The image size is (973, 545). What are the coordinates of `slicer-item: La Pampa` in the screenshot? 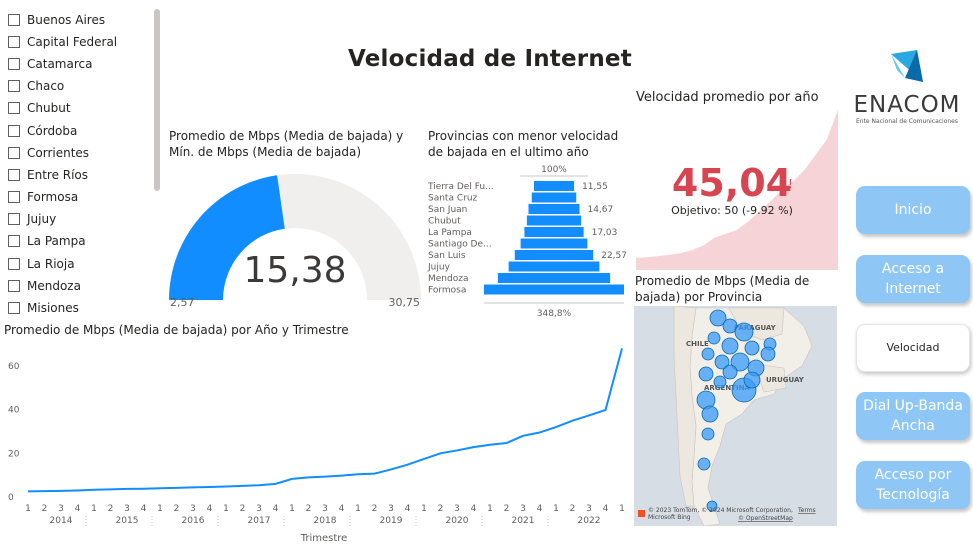 It's located at (47, 241).